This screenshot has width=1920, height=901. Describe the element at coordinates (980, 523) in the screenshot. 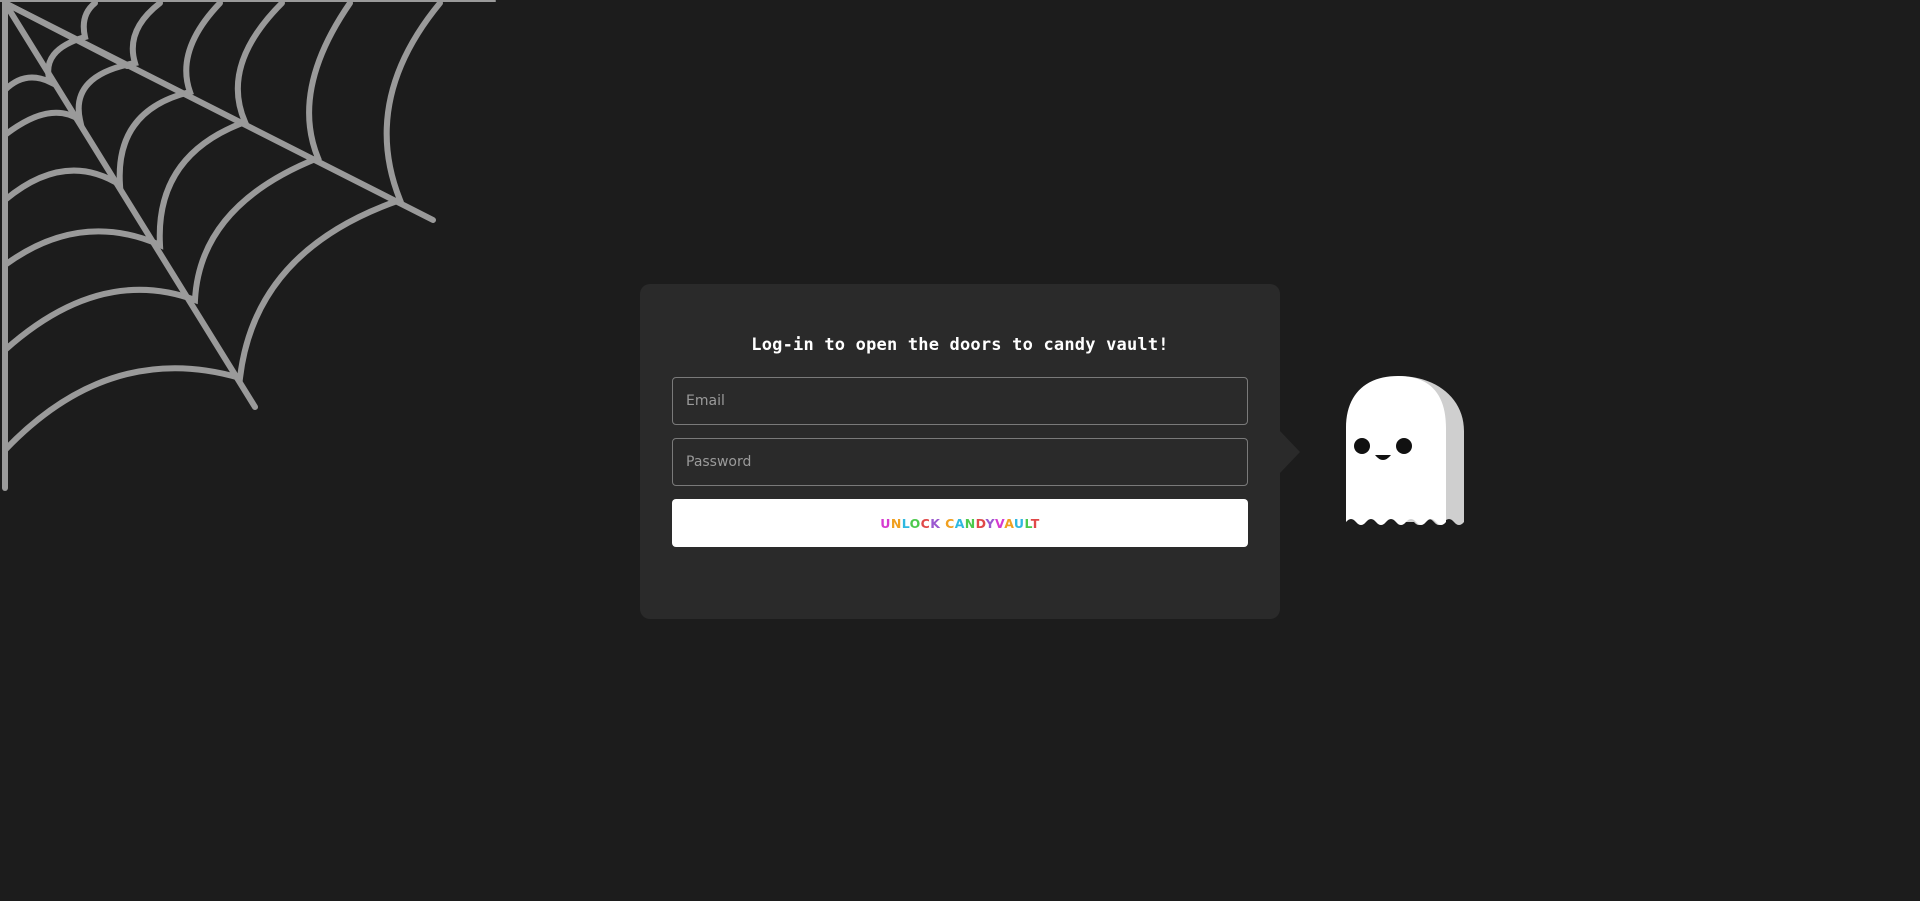

I see `button-letter: D` at that location.